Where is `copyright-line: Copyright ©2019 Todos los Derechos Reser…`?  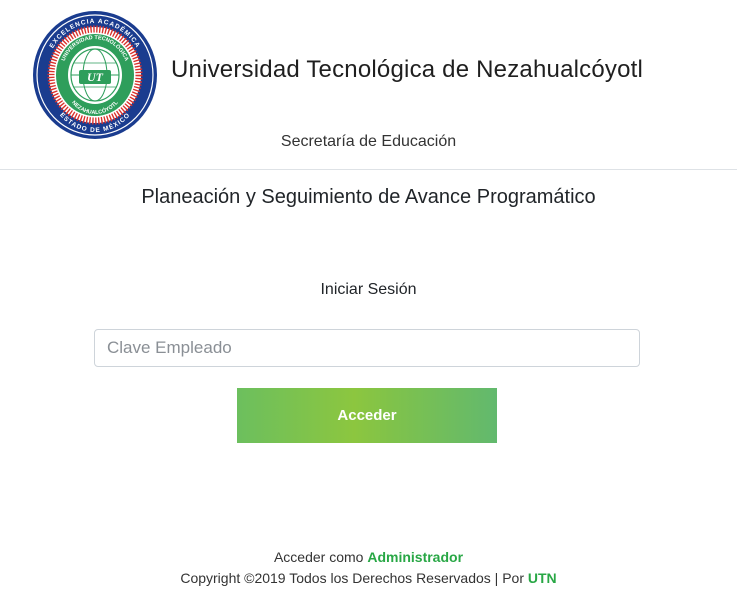 copyright-line: Copyright ©2019 Todos los Derechos Reser… is located at coordinates (368, 578).